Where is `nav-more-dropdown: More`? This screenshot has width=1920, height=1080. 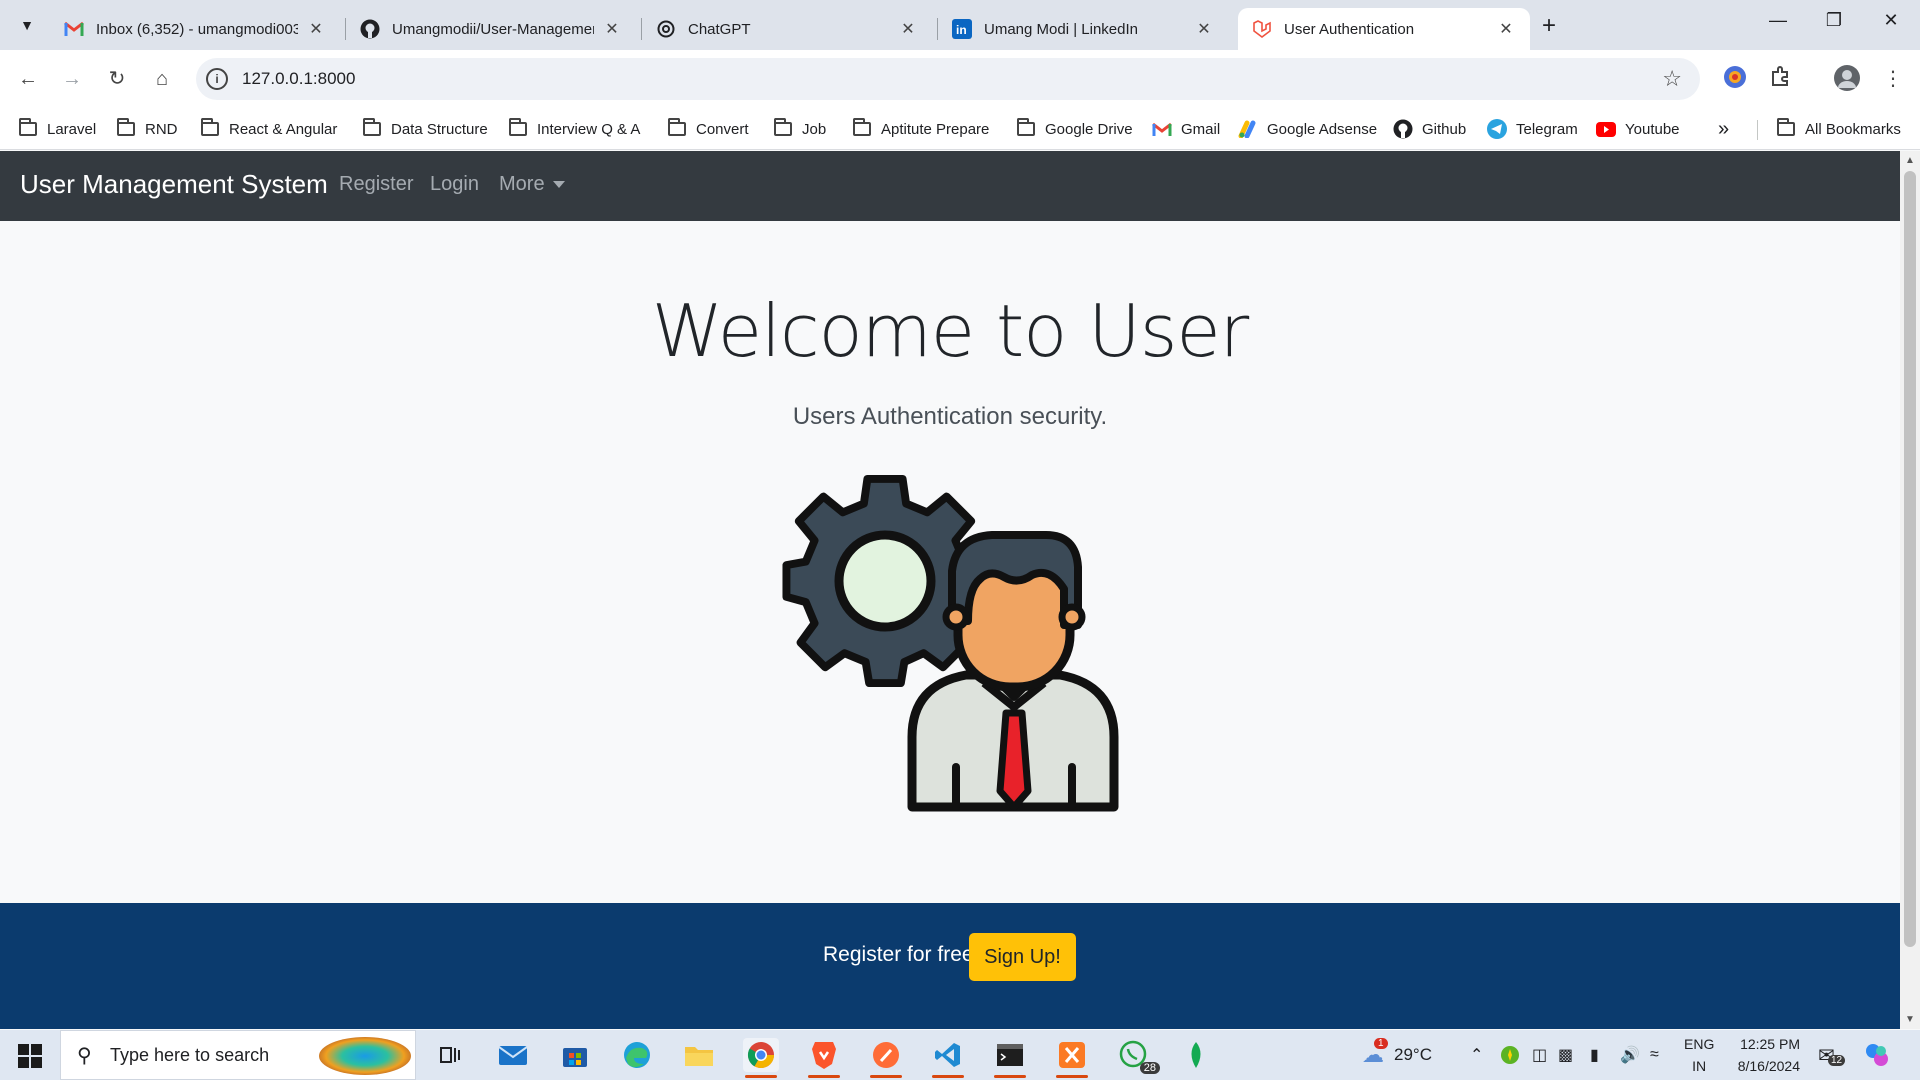 nav-more-dropdown: More is located at coordinates (532, 184).